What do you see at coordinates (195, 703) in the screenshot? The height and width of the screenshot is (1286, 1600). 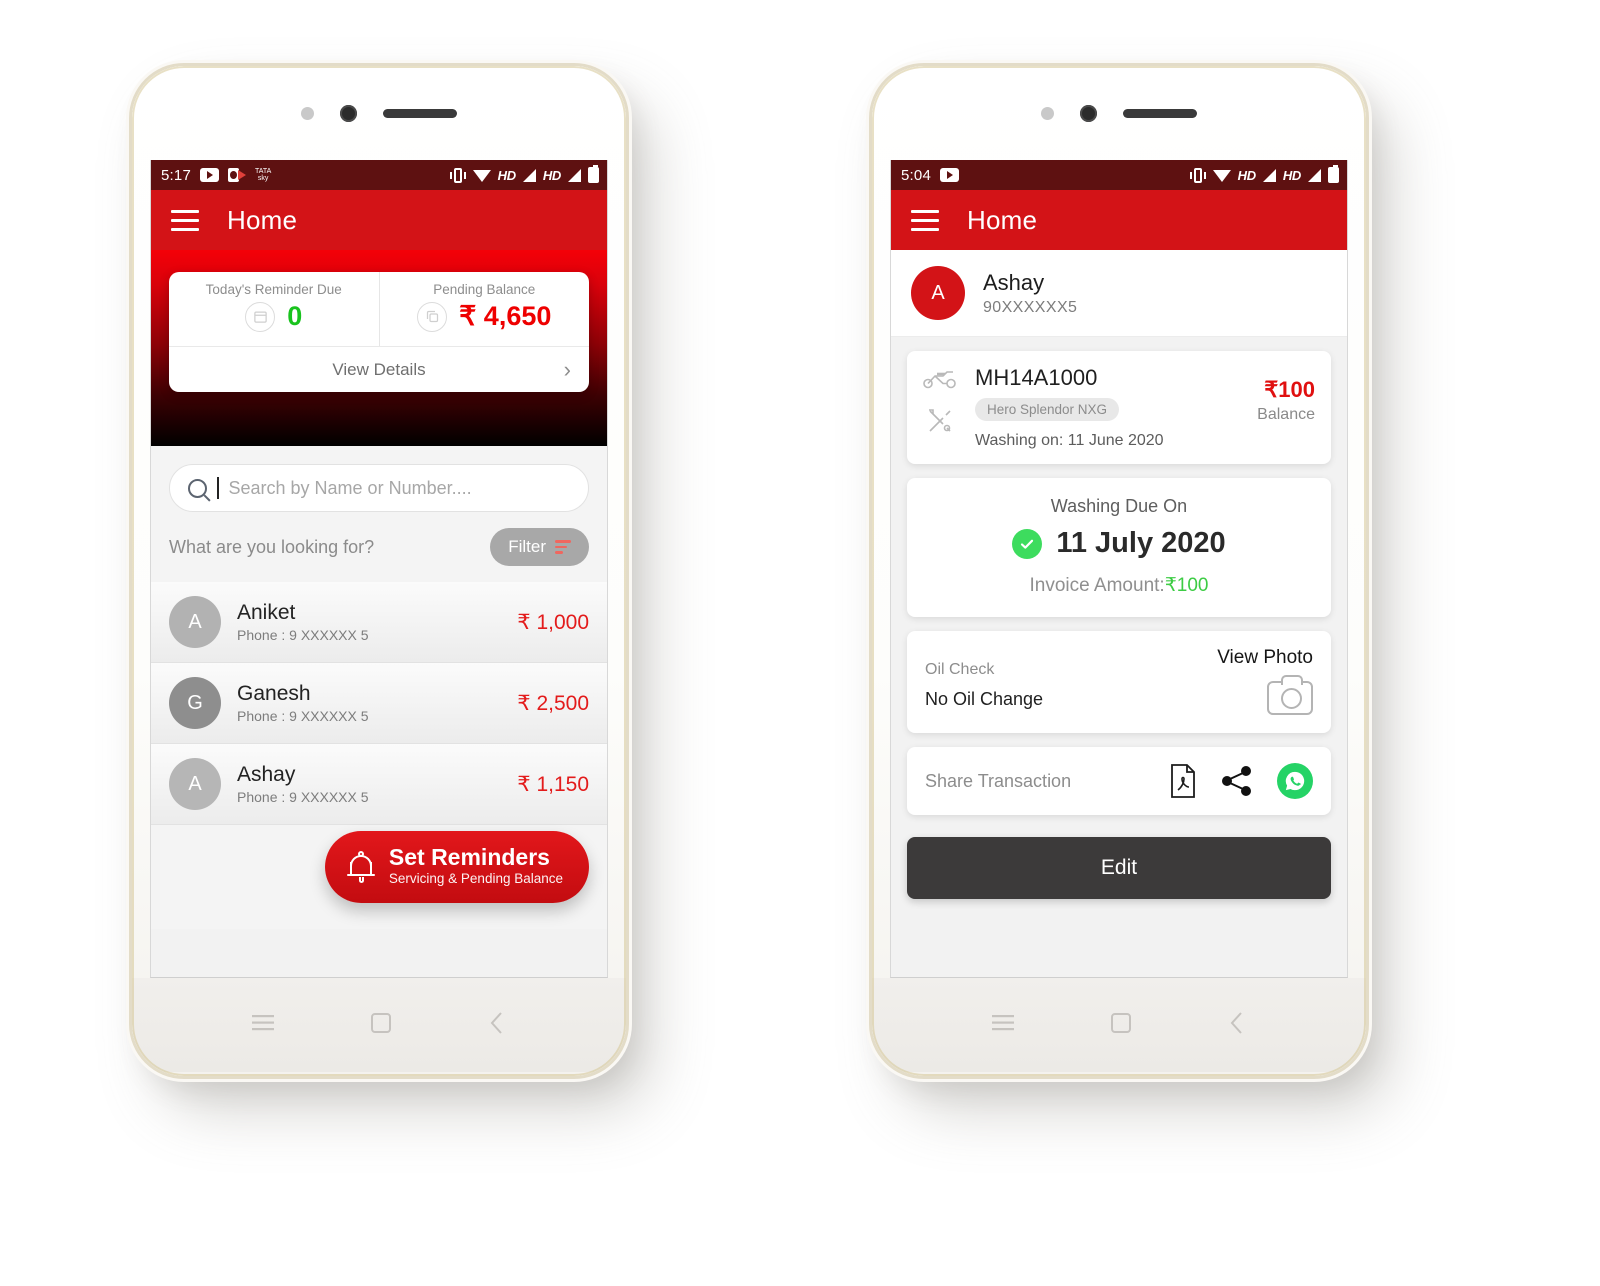 I see `avatar: G` at bounding box center [195, 703].